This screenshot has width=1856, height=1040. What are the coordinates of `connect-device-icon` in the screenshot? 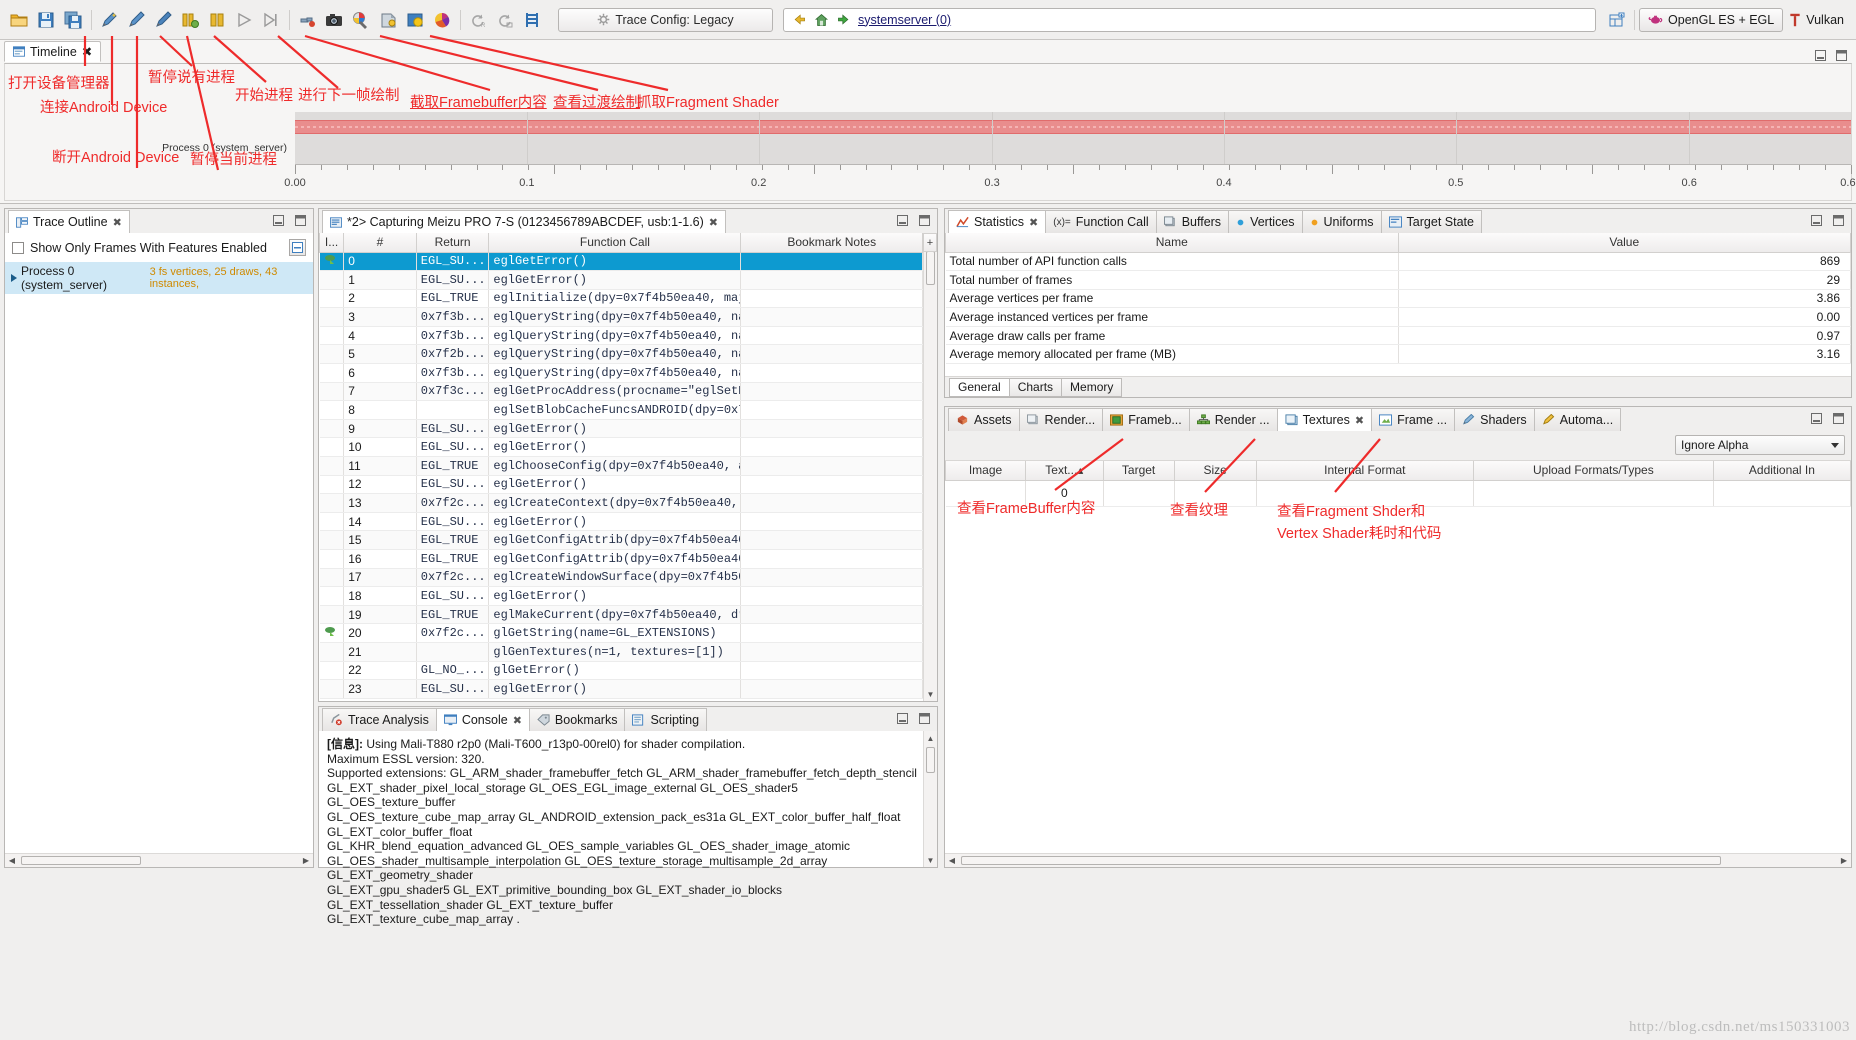 It's located at (136, 20).